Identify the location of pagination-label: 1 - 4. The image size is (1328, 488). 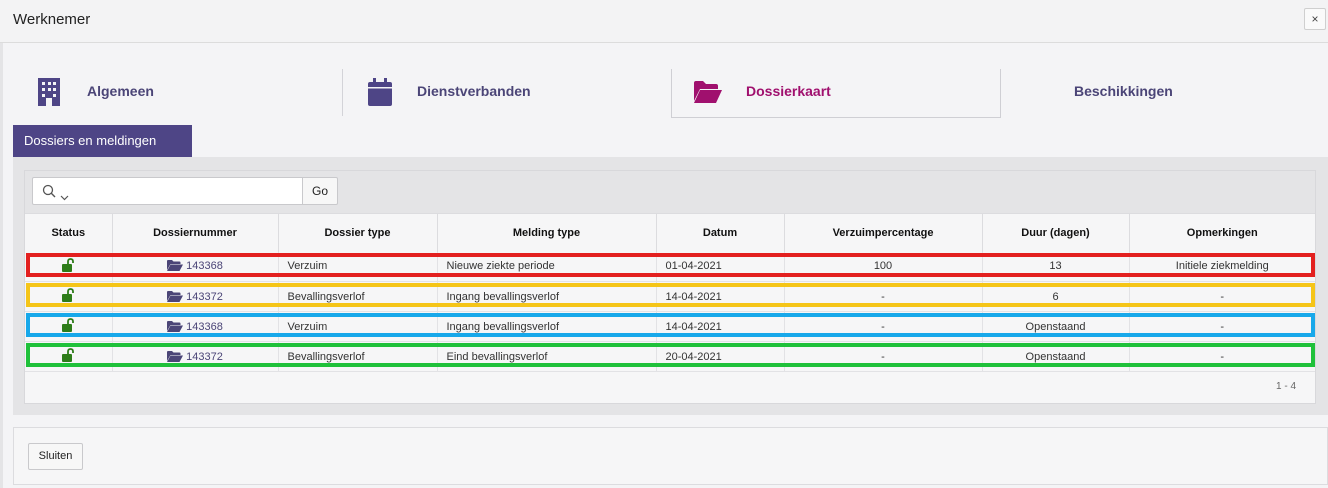
(1286, 386).